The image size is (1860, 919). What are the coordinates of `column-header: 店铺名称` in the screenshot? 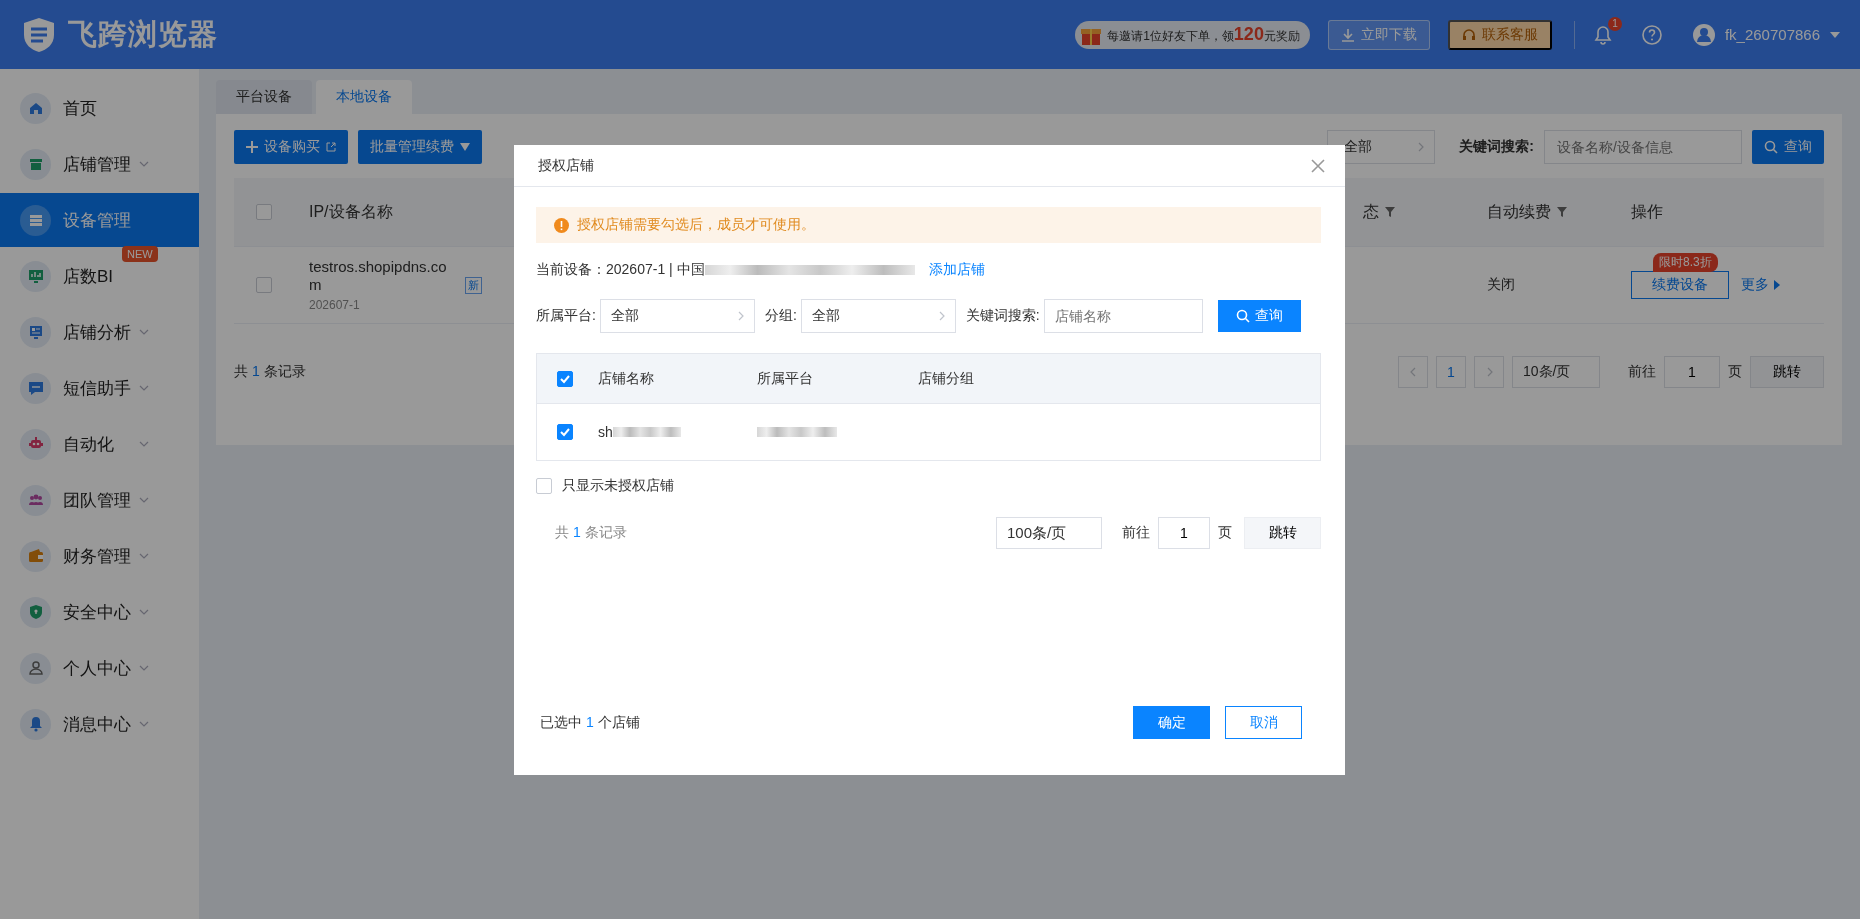 It's located at (626, 378).